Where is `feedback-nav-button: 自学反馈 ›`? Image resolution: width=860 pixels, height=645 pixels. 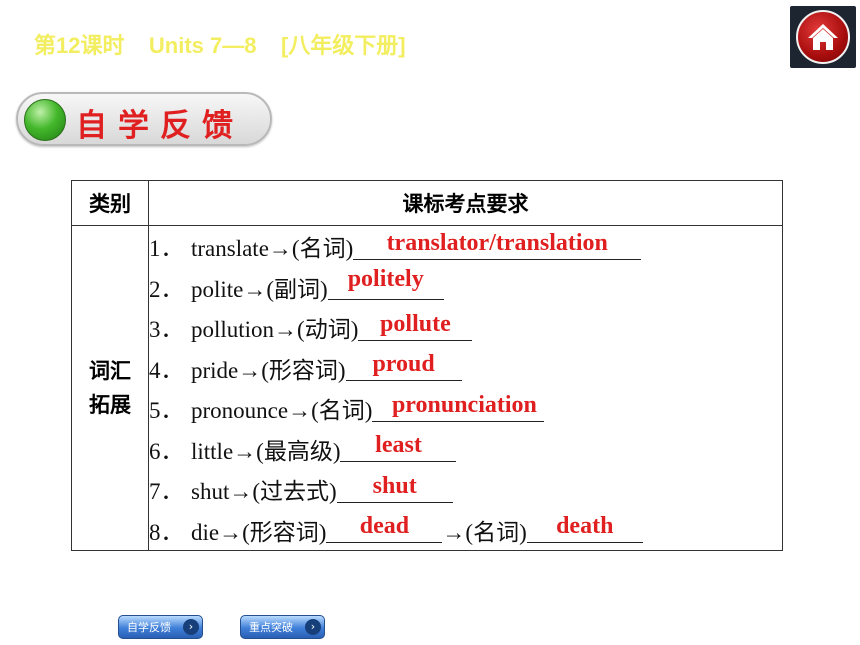
feedback-nav-button: 自学反馈 › is located at coordinates (160, 627).